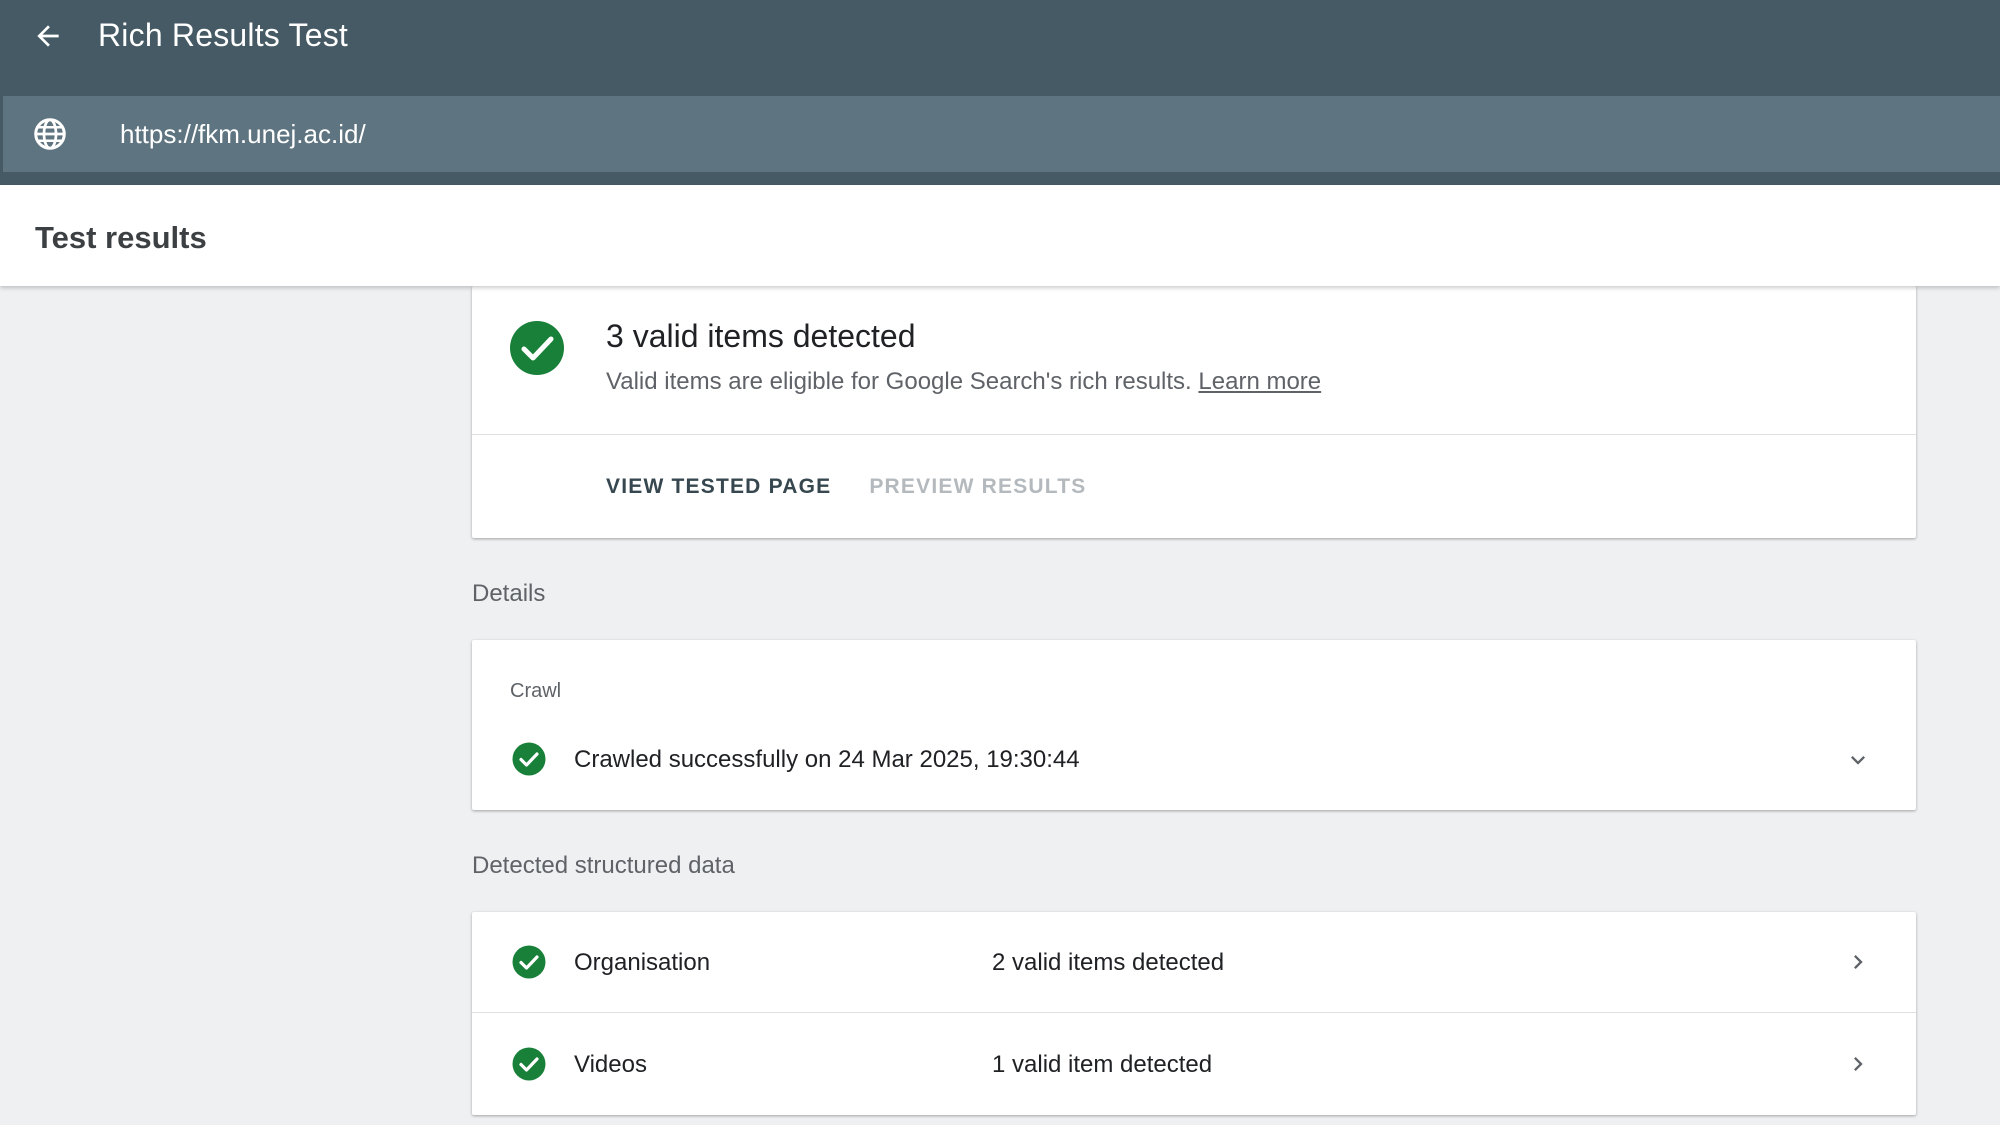 The height and width of the screenshot is (1125, 2000). What do you see at coordinates (1259, 381) in the screenshot?
I see `learn-more-link: Learn more` at bounding box center [1259, 381].